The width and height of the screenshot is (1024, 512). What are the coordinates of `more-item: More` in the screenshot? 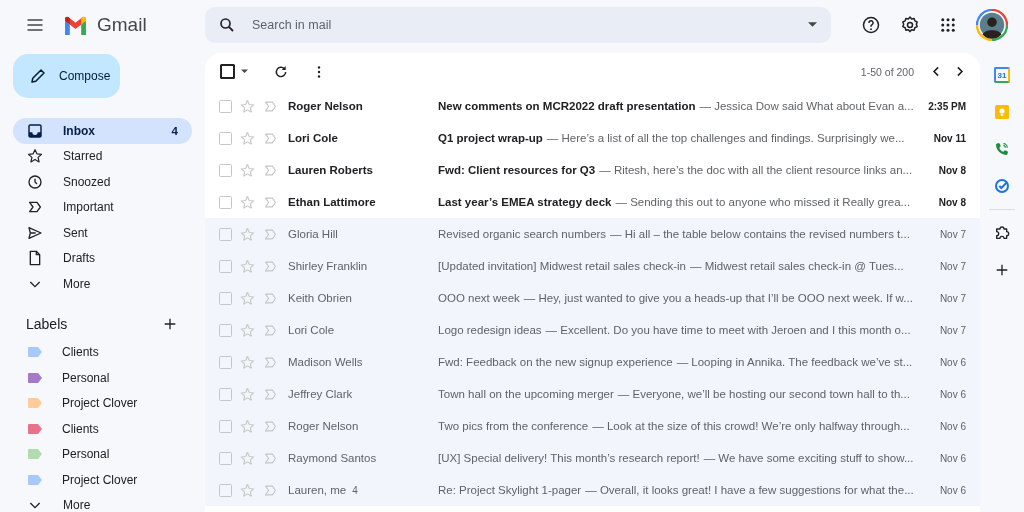 It's located at (102, 502).